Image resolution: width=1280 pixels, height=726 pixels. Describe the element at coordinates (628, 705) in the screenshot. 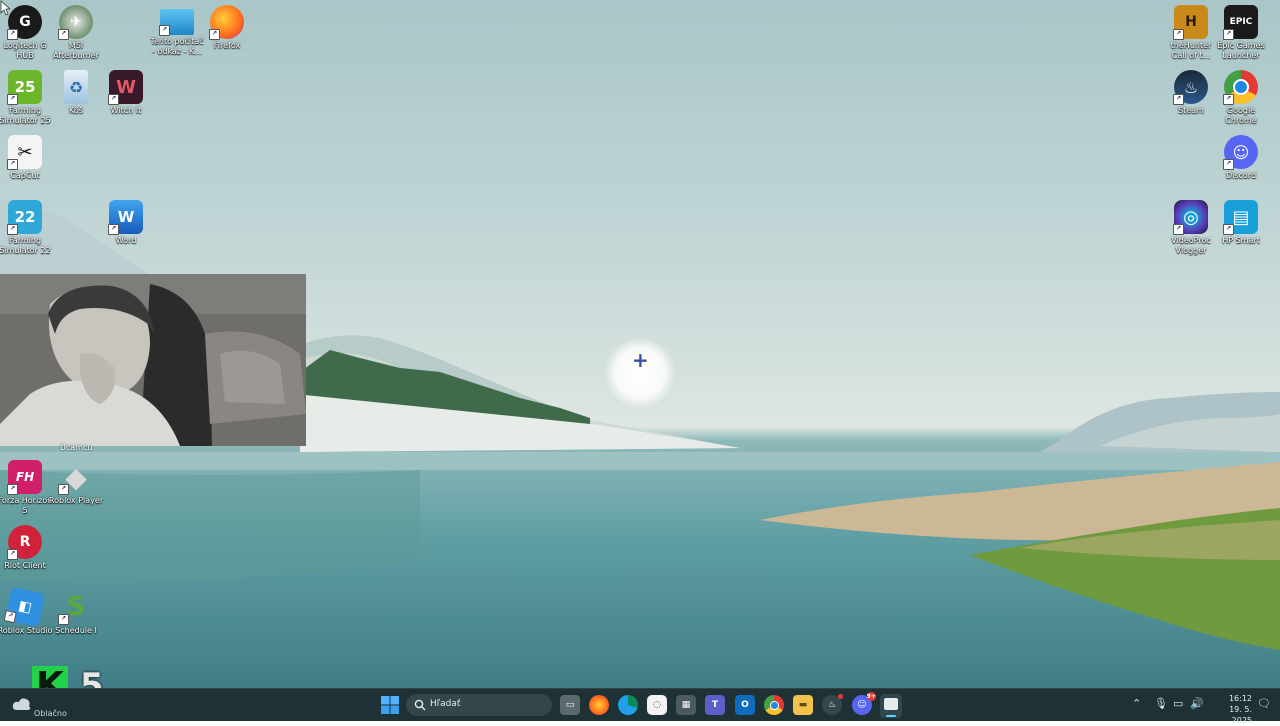

I see `taskbar-edge-icon` at that location.